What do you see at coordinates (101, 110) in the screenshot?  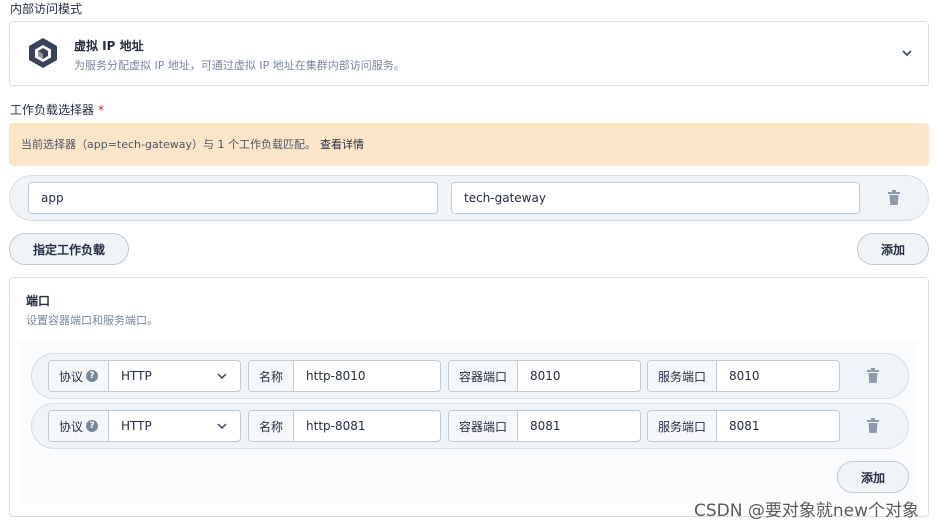 I see `required-mark: *` at bounding box center [101, 110].